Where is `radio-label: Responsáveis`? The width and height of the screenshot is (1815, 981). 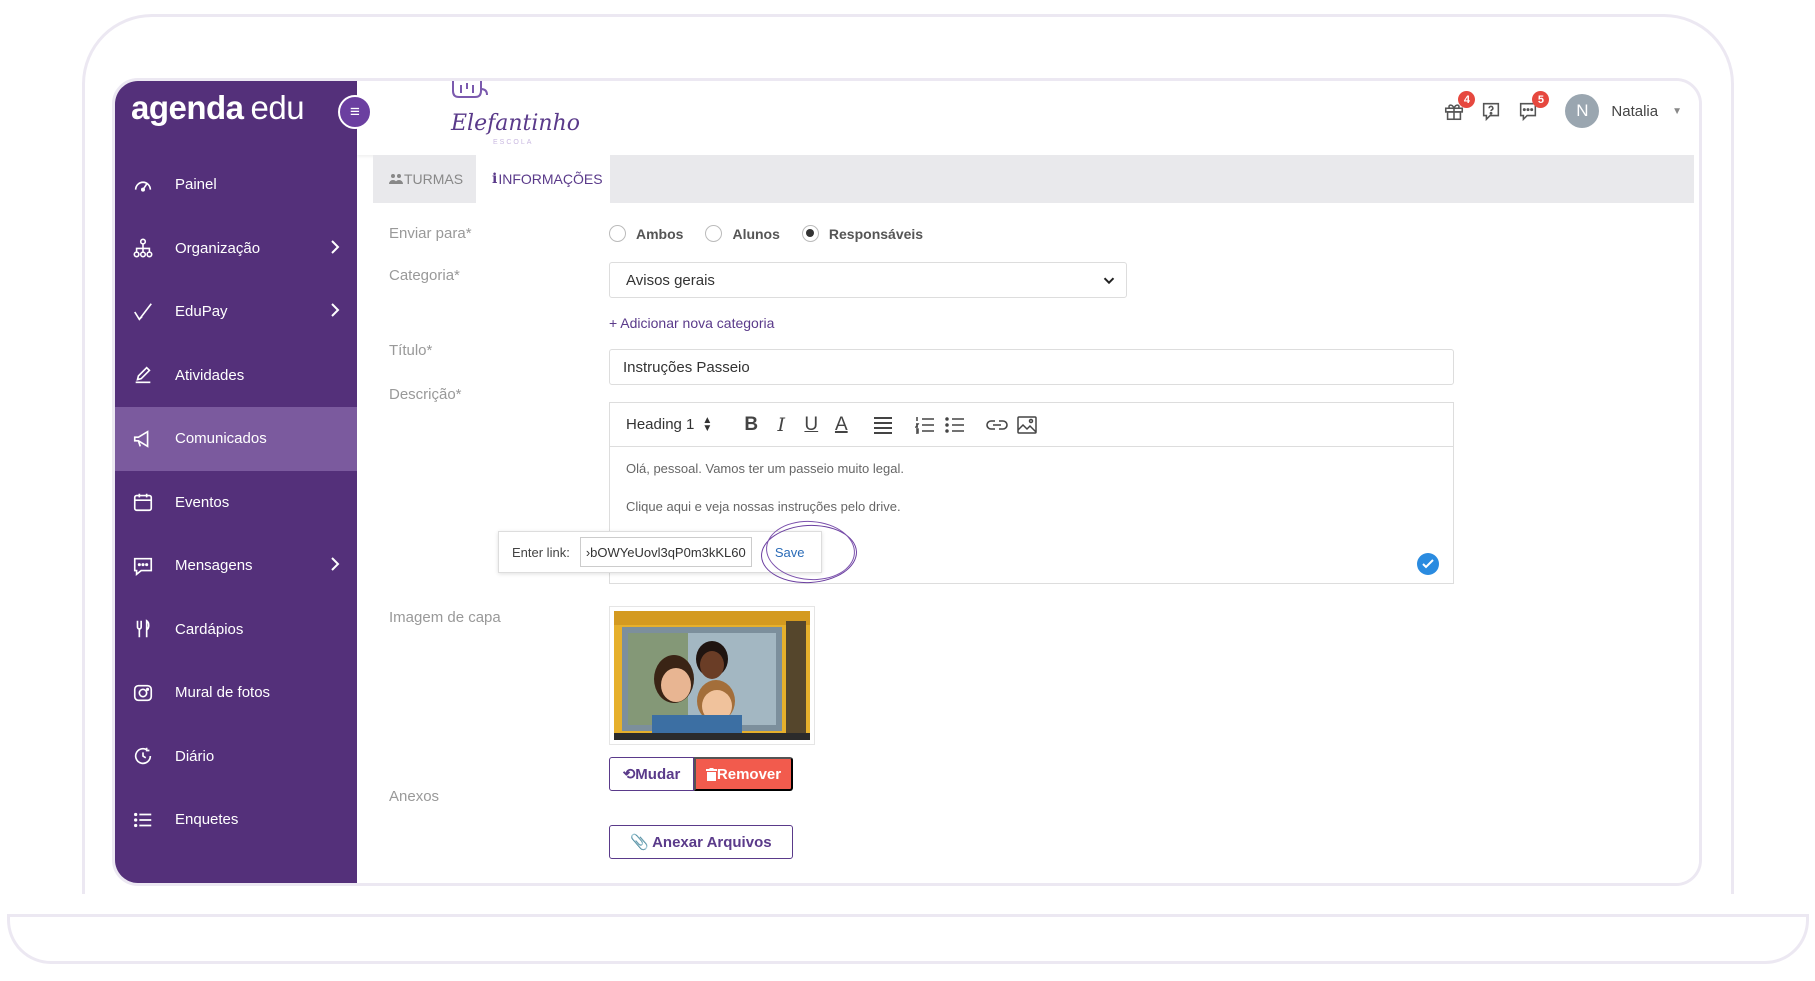
radio-label: Responsáveis is located at coordinates (876, 233).